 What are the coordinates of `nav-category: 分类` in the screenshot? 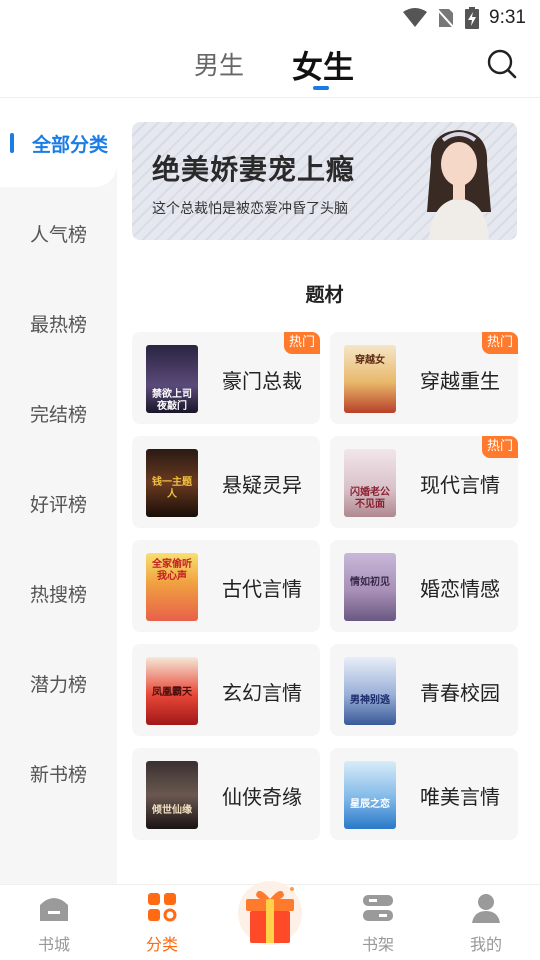 It's located at (162, 924).